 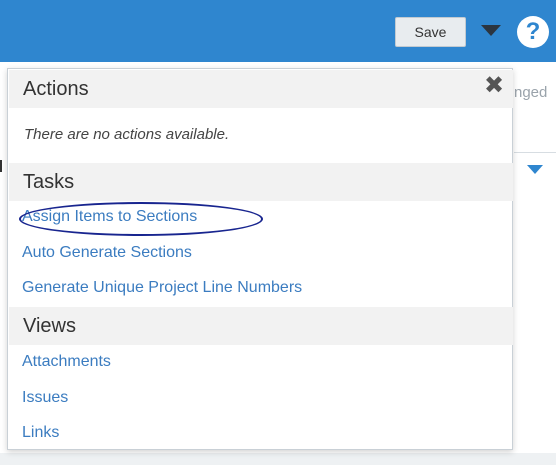 What do you see at coordinates (127, 134) in the screenshot?
I see `no-actions-note: There are no actions available.` at bounding box center [127, 134].